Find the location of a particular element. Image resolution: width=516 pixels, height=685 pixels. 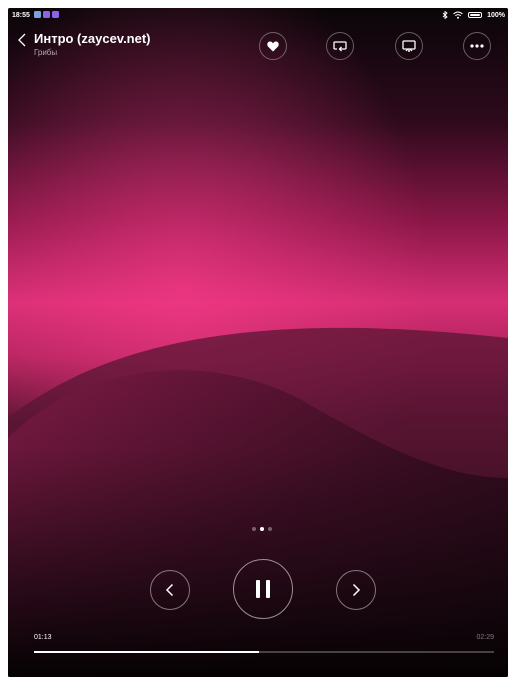

bluetooth-icon is located at coordinates (445, 15).